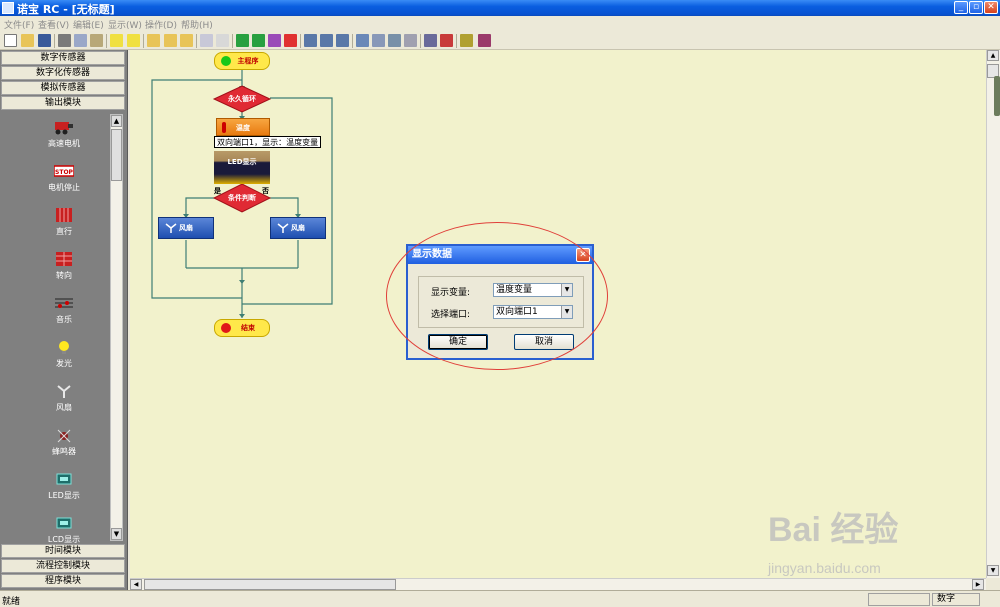 The height and width of the screenshot is (607, 1000). I want to click on pen-icon, so click(274, 40).